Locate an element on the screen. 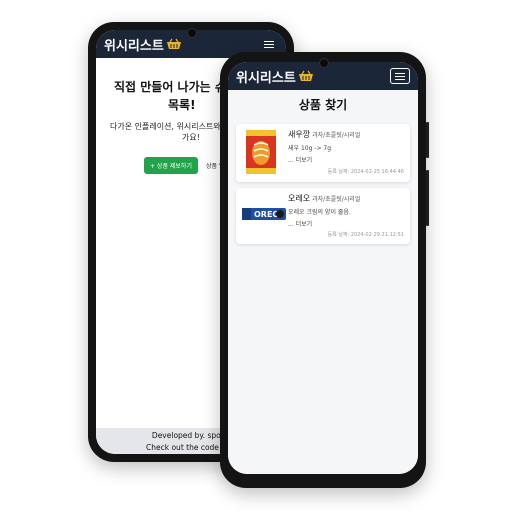  power-button is located at coordinates (427, 140).